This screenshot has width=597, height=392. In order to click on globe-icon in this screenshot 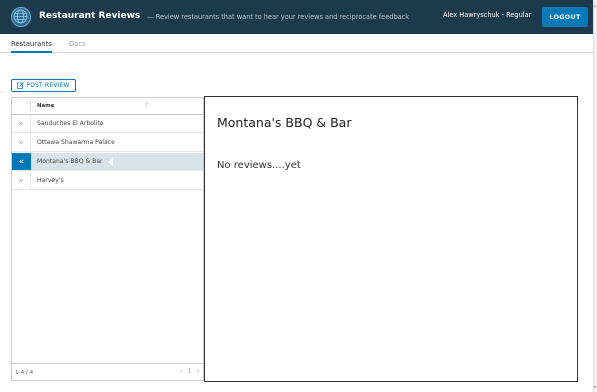, I will do `click(21, 17)`.